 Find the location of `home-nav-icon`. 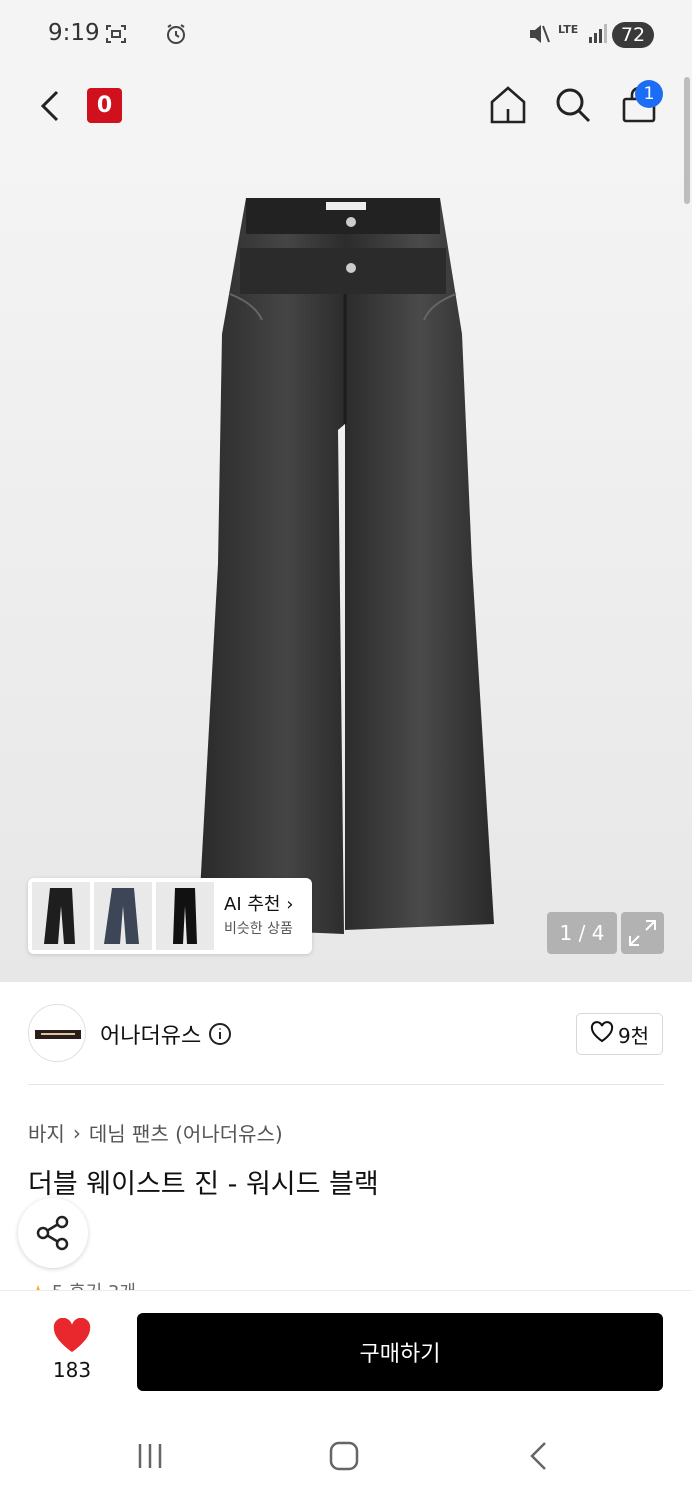

home-nav-icon is located at coordinates (344, 1456).